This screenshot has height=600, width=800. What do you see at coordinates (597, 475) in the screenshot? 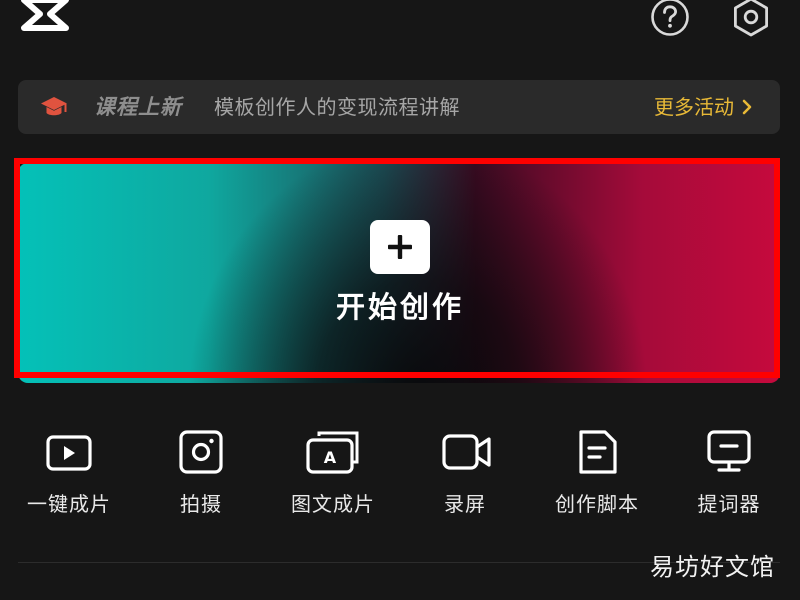
I see `tool-create-script: 创作脚本` at bounding box center [597, 475].